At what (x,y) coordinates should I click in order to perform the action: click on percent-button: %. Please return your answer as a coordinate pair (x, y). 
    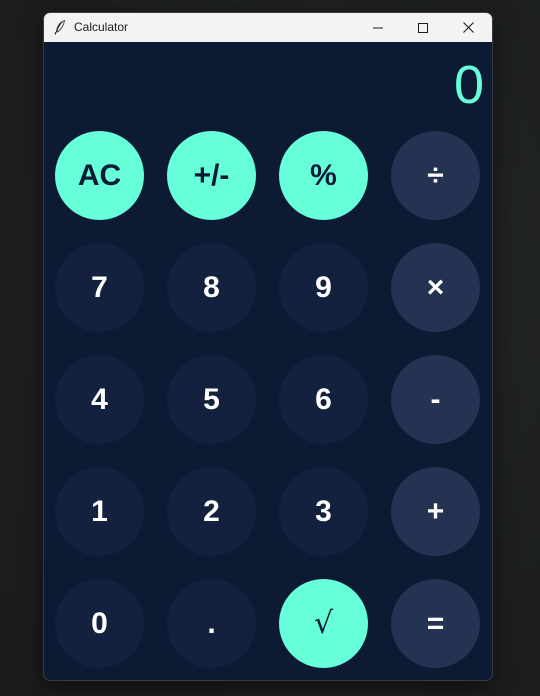
    Looking at the image, I should click on (323, 175).